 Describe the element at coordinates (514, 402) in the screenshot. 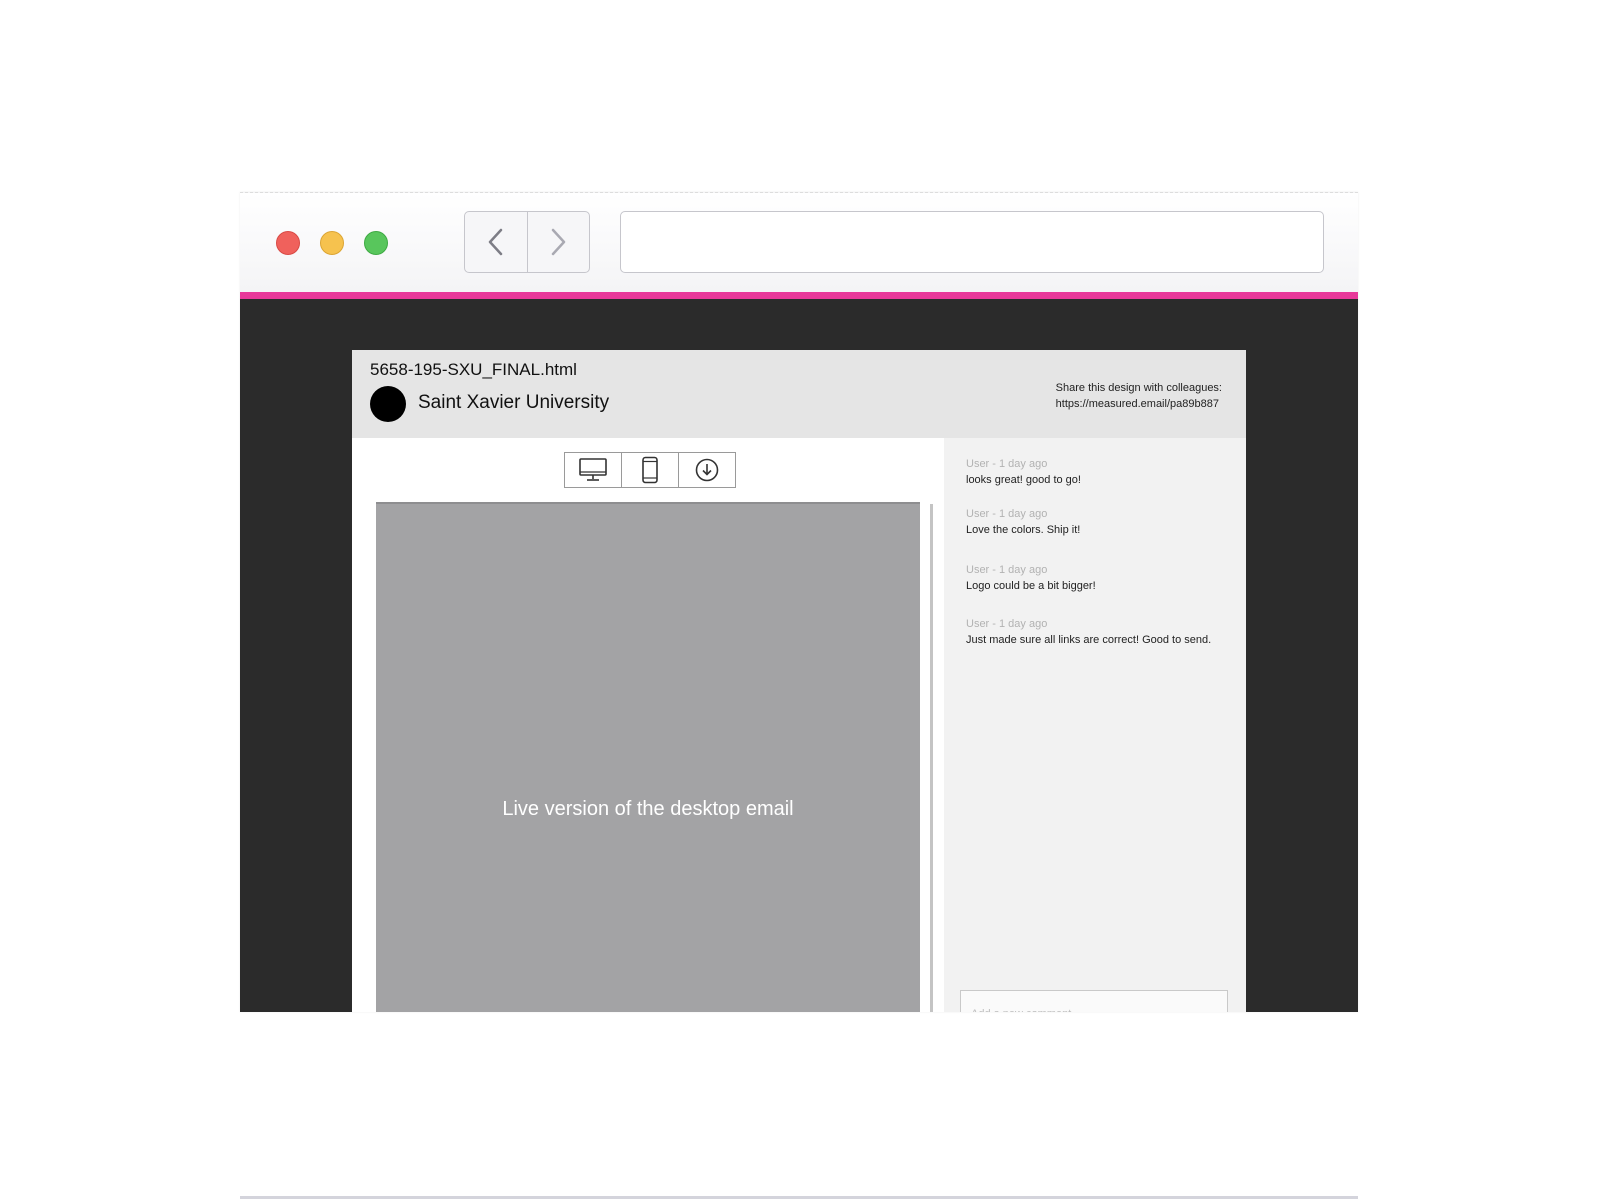

I see `brand-name: Saint Xavier University` at that location.